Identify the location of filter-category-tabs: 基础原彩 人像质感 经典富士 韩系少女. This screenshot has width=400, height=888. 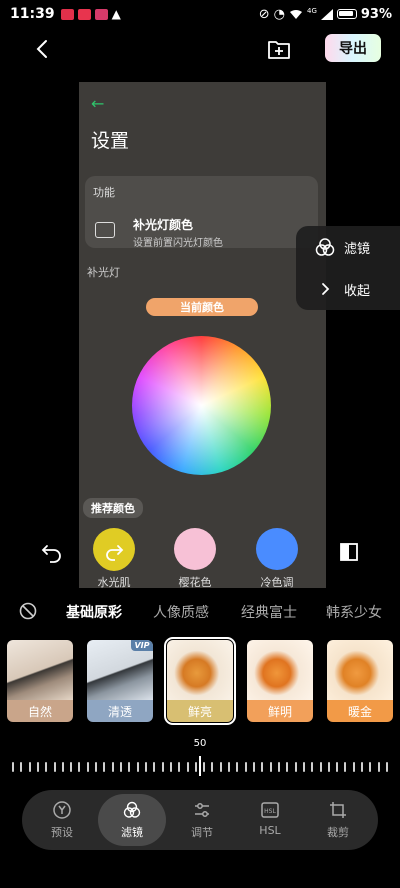
(200, 613).